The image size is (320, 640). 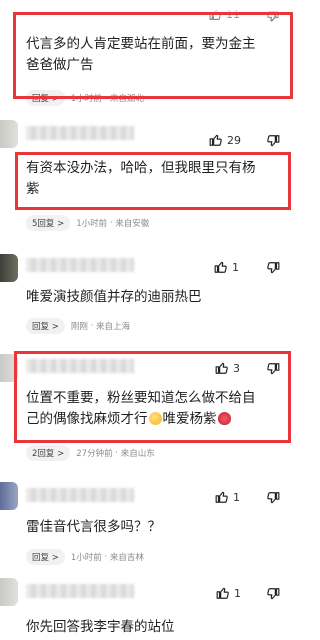 I want to click on like-button: 29, so click(x=225, y=140).